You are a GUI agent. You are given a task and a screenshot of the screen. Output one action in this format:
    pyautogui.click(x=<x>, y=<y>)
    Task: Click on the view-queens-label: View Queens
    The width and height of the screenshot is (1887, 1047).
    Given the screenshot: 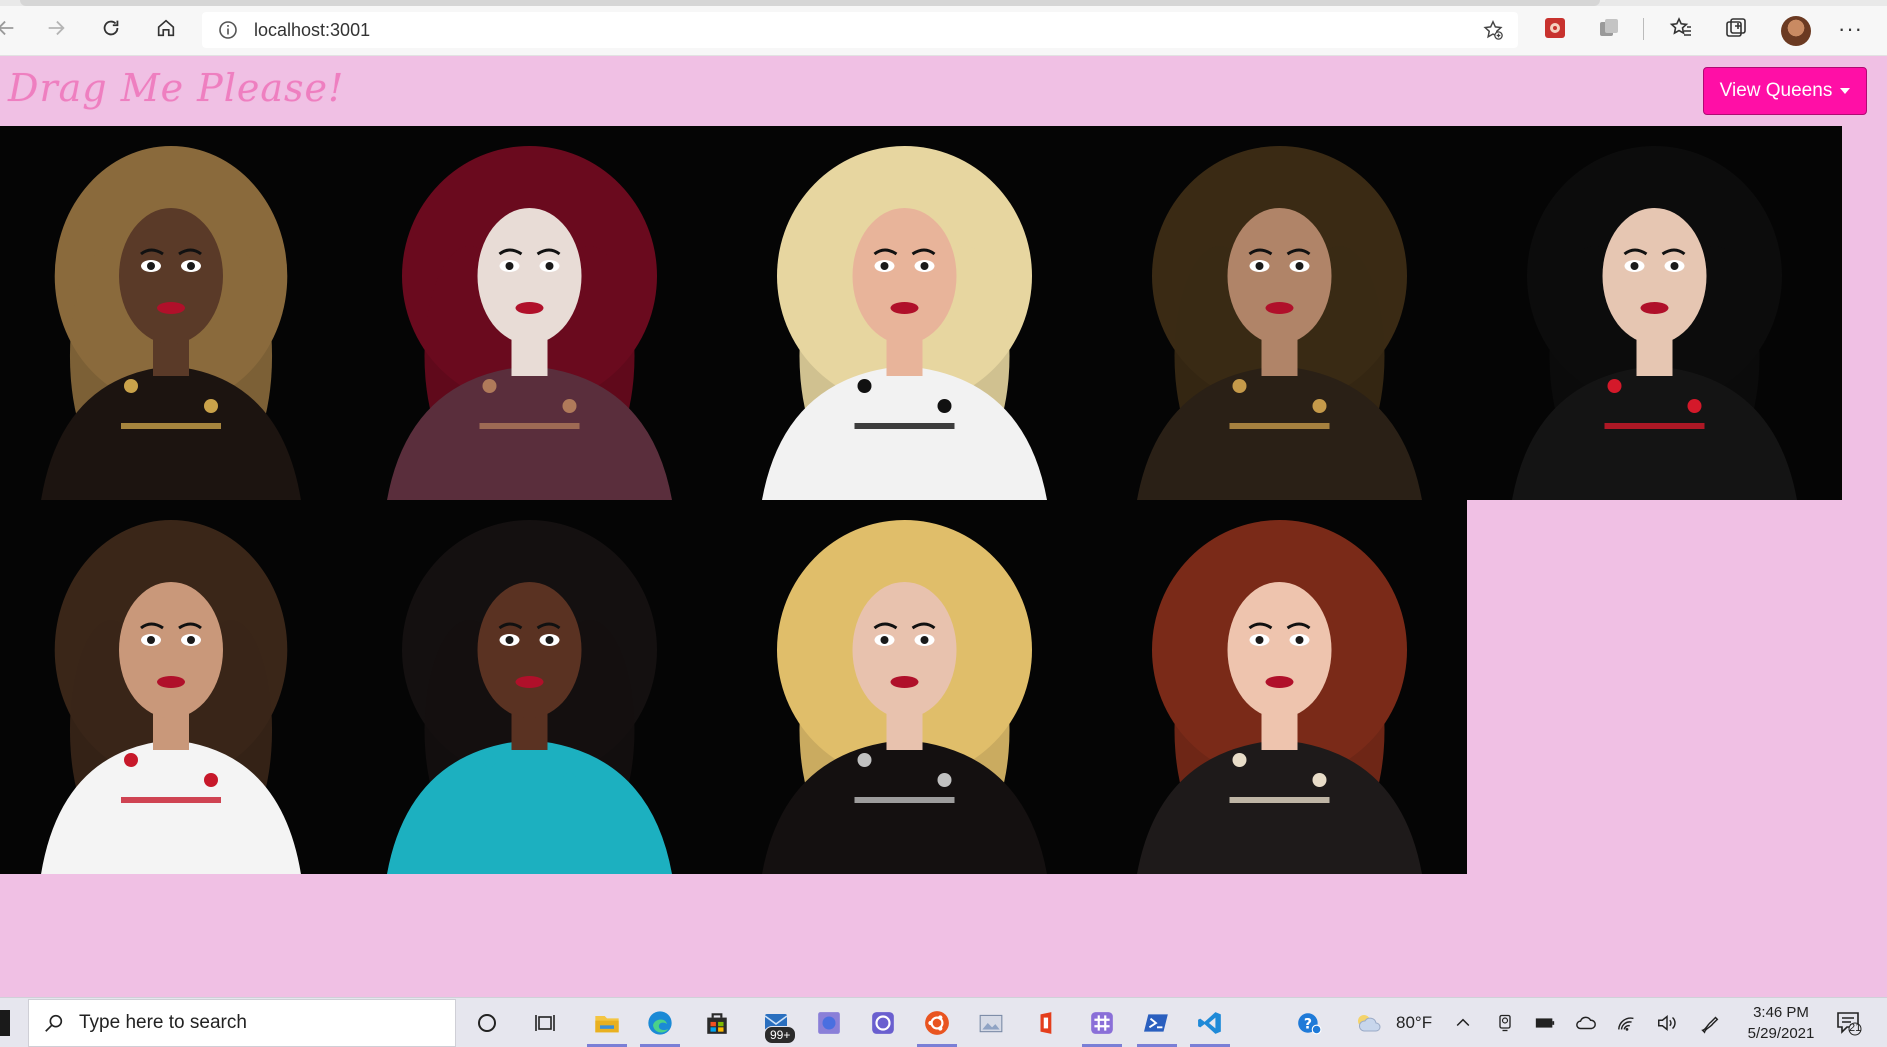 What is the action you would take?
    pyautogui.click(x=1776, y=90)
    